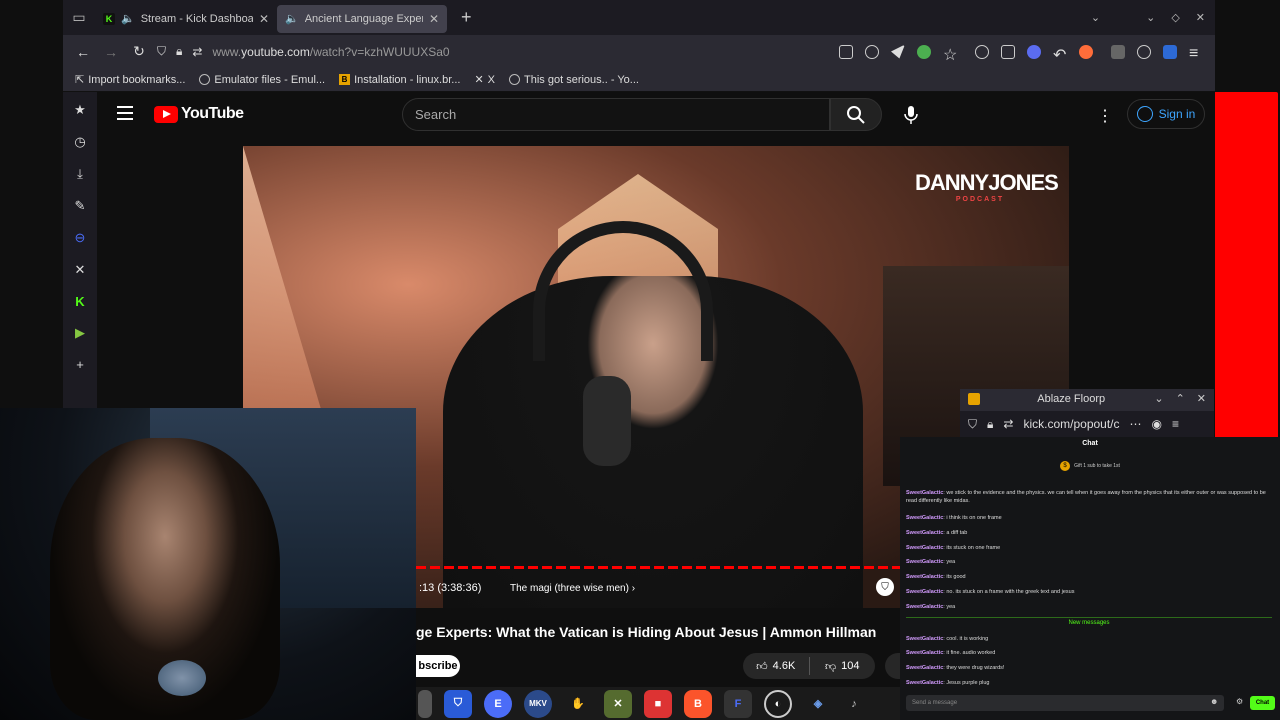 The width and height of the screenshot is (1280, 720). Describe the element at coordinates (208, 564) in the screenshot. I see `webcam-overlay` at that location.